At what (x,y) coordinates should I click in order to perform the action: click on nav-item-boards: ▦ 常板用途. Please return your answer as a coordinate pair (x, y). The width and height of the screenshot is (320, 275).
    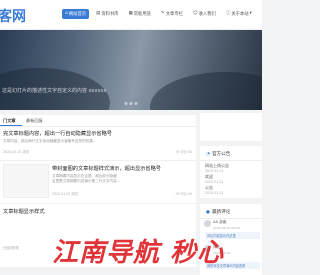
    Looking at the image, I should click on (140, 14).